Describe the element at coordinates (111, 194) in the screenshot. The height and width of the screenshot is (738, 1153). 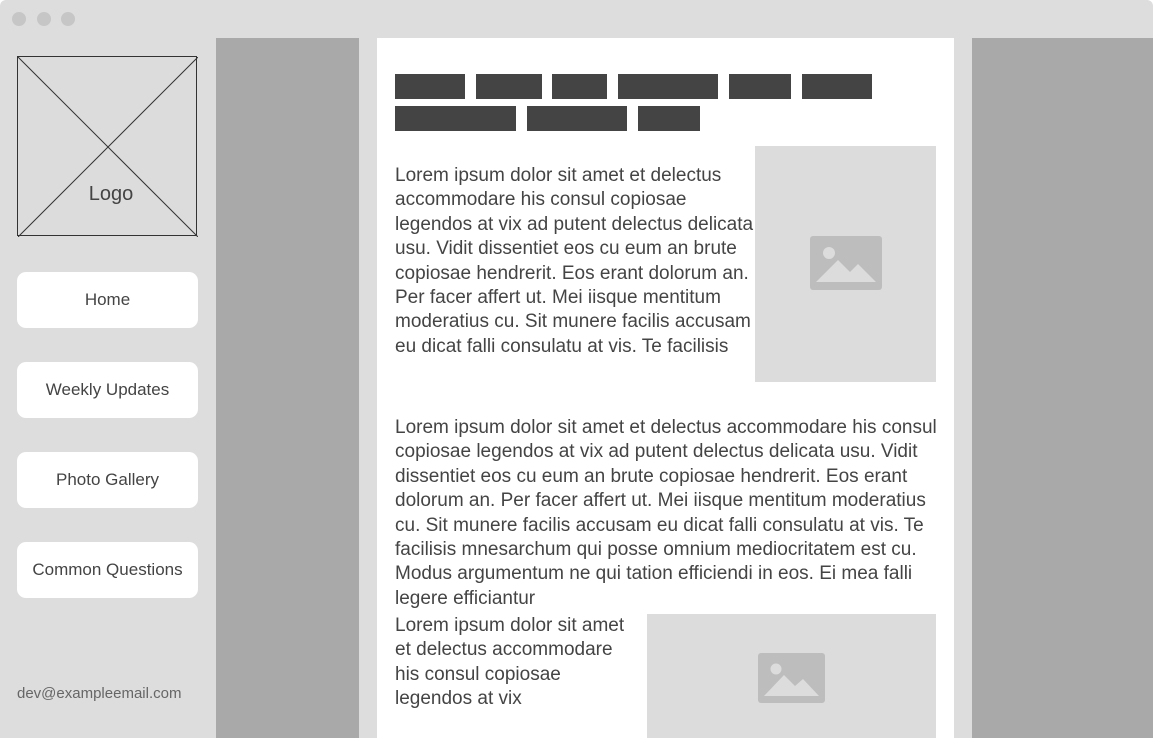
I see `logo-label: Logo` at that location.